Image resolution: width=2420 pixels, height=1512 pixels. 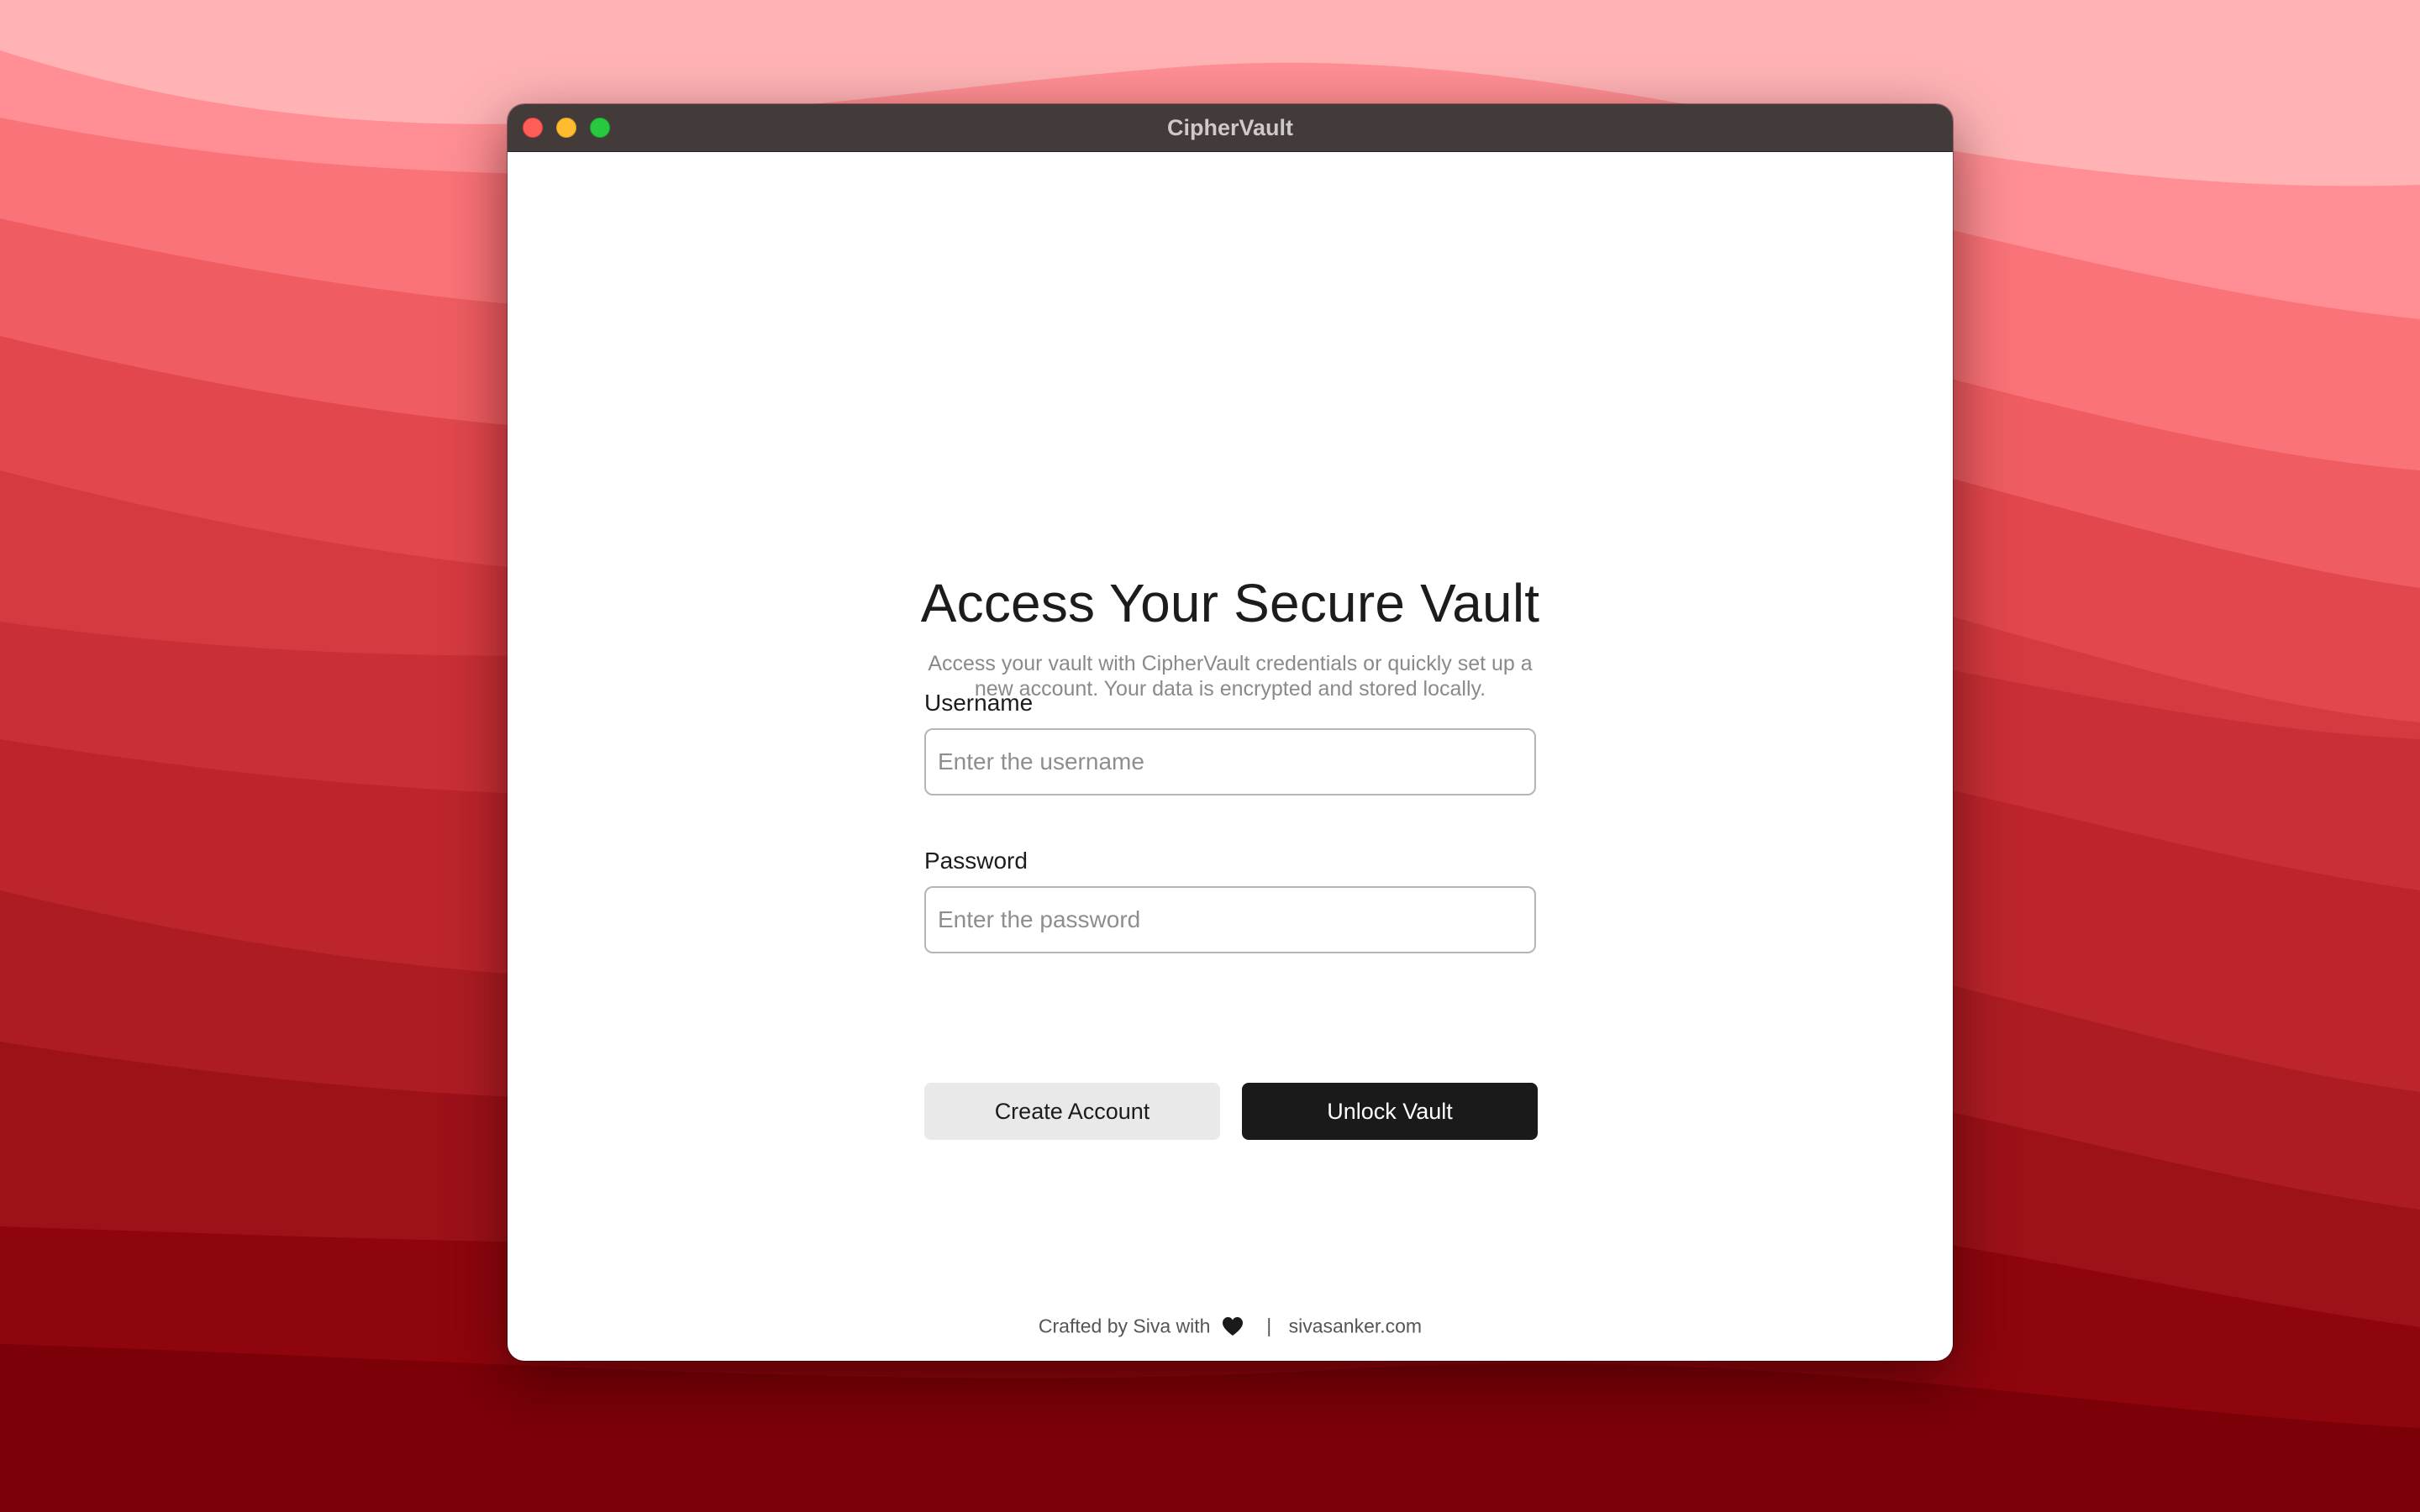 What do you see at coordinates (1390, 1111) in the screenshot?
I see `unlock-vault-button: Unlock Vault` at bounding box center [1390, 1111].